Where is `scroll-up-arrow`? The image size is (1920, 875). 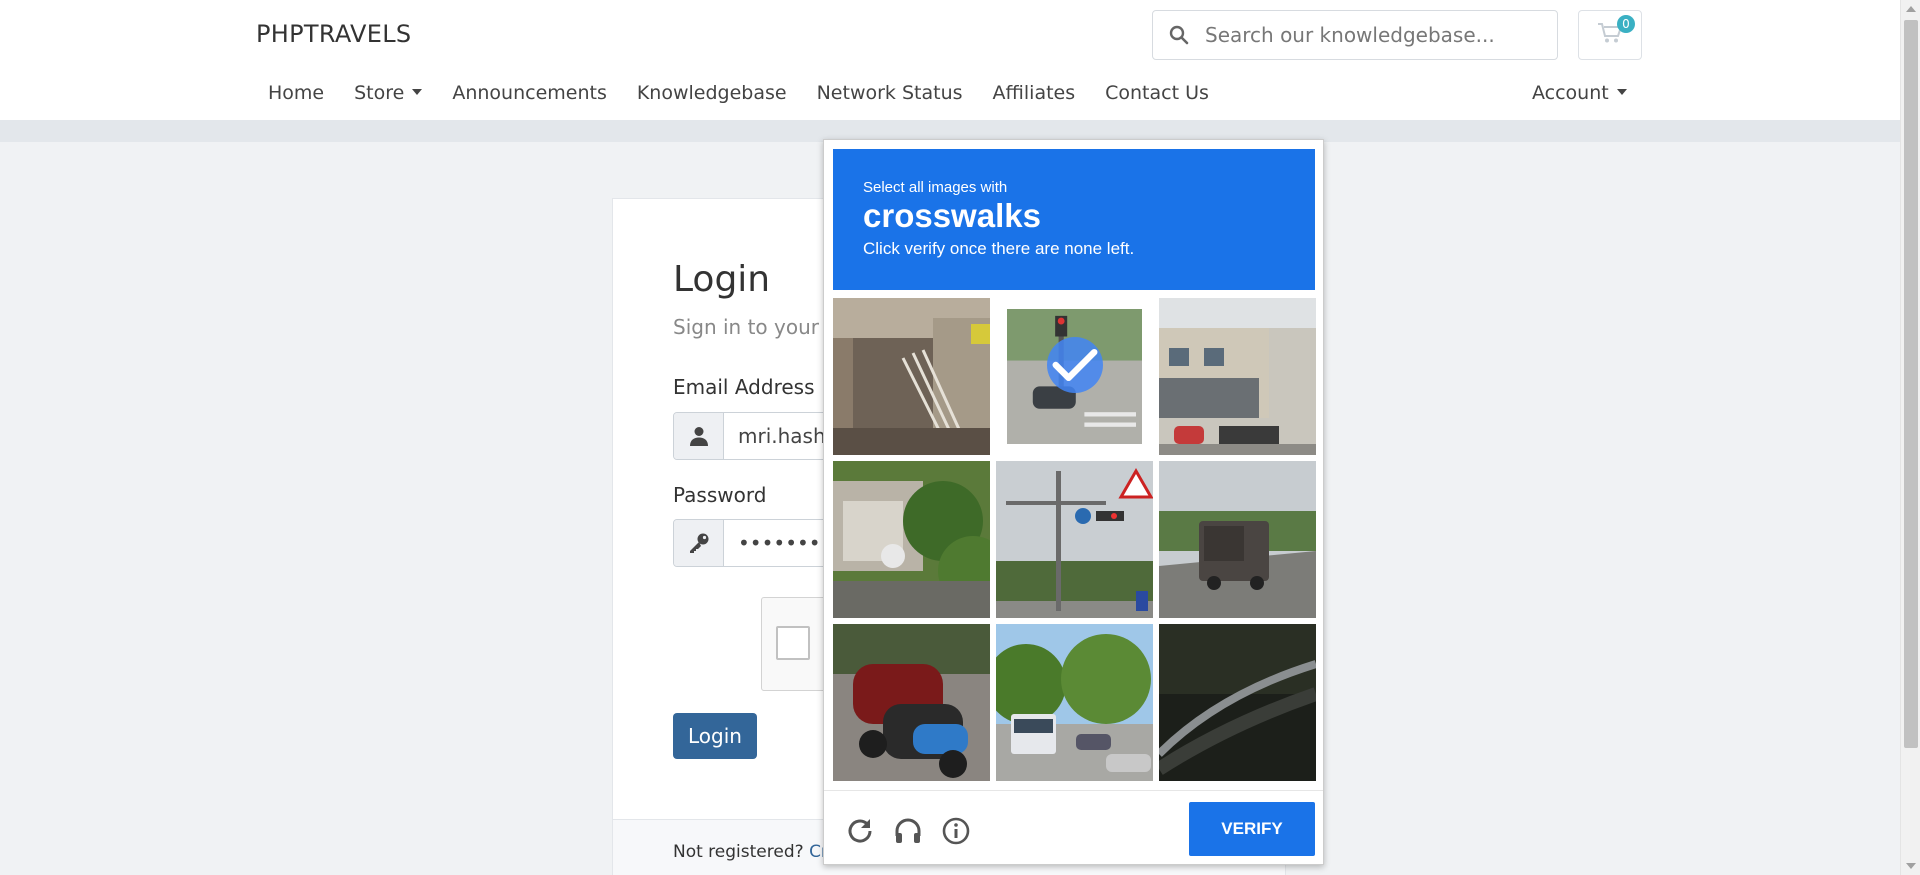 scroll-up-arrow is located at coordinates (1911, 9).